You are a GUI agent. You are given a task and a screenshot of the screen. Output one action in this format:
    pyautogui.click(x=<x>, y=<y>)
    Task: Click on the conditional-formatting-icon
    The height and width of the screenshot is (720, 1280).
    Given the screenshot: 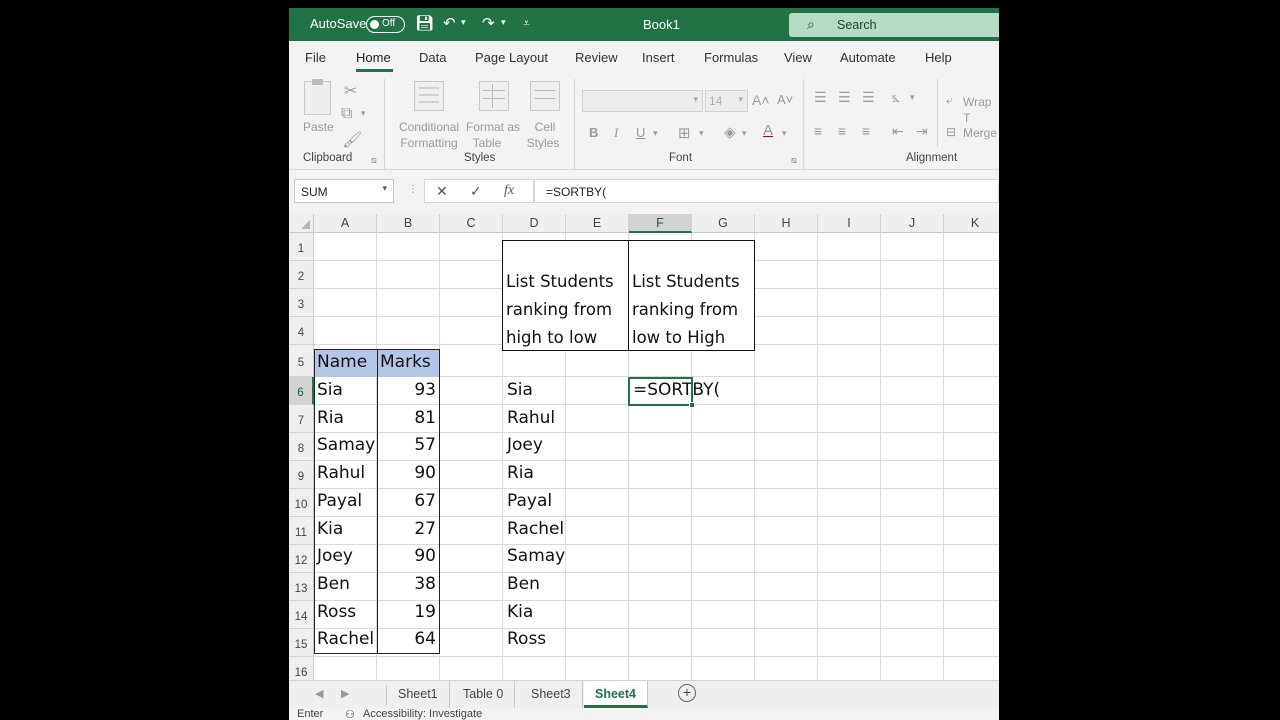 What is the action you would take?
    pyautogui.click(x=429, y=96)
    